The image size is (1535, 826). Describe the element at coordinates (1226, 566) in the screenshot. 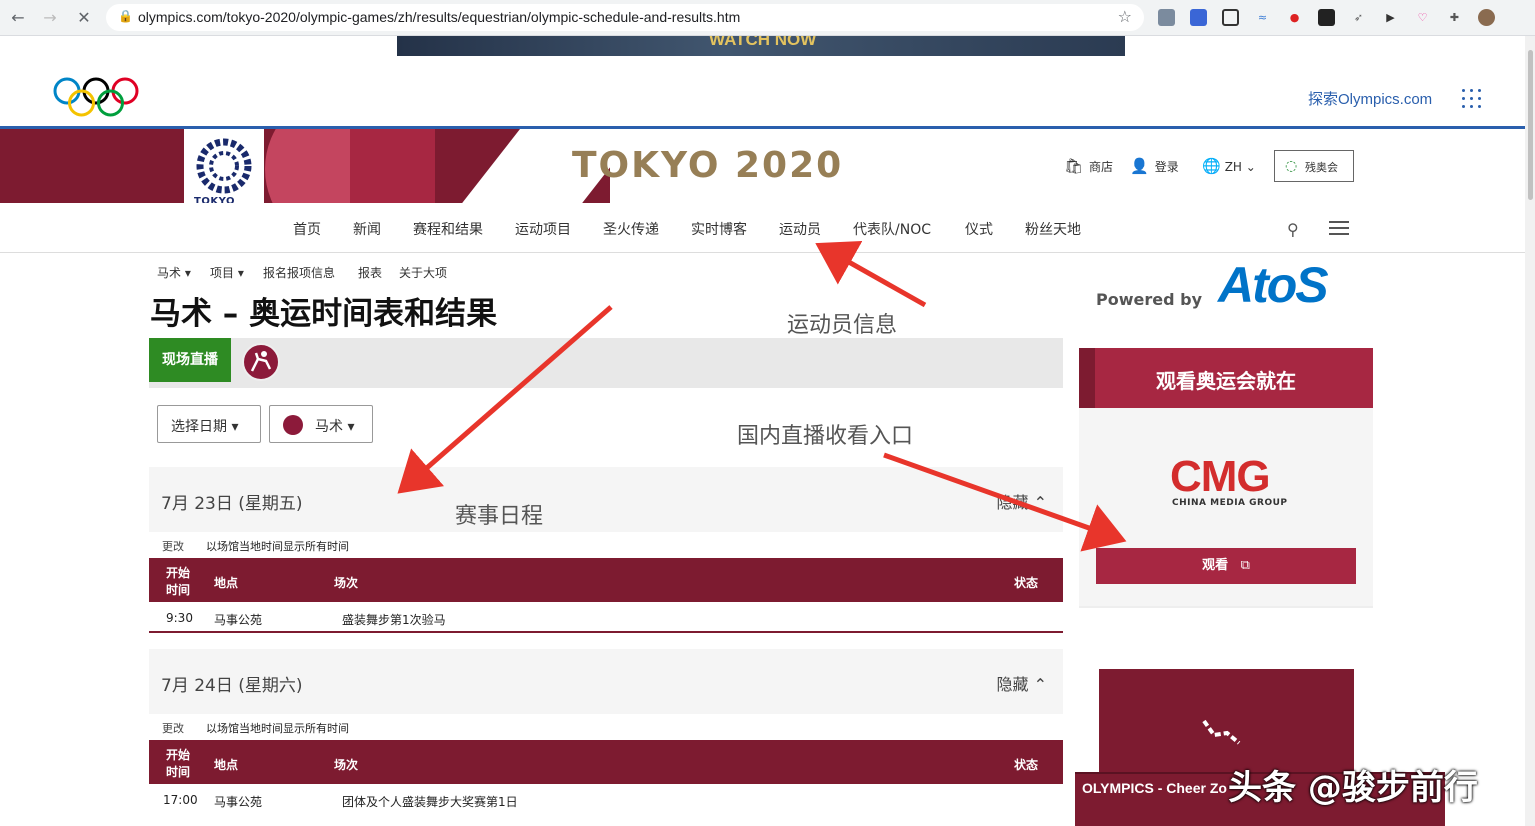

I see `watch-button: 观看 ⧉` at that location.